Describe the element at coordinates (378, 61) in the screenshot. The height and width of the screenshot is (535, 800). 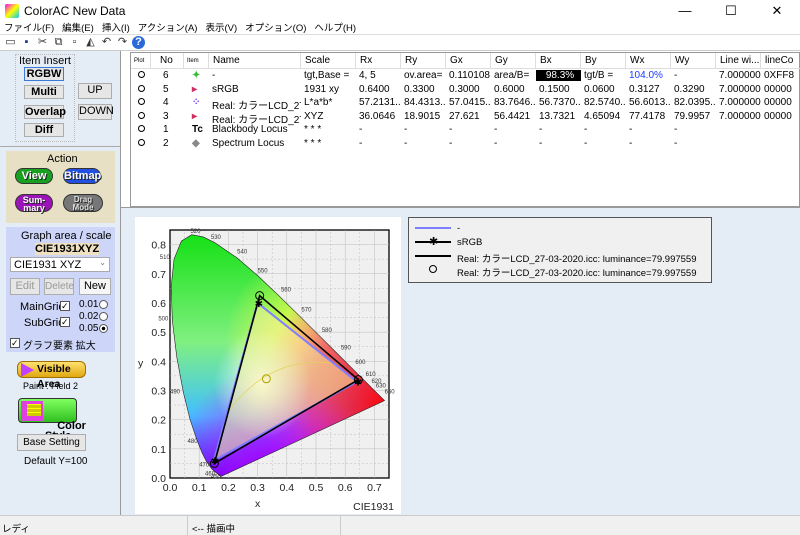
I see `column-header: Rx` at that location.